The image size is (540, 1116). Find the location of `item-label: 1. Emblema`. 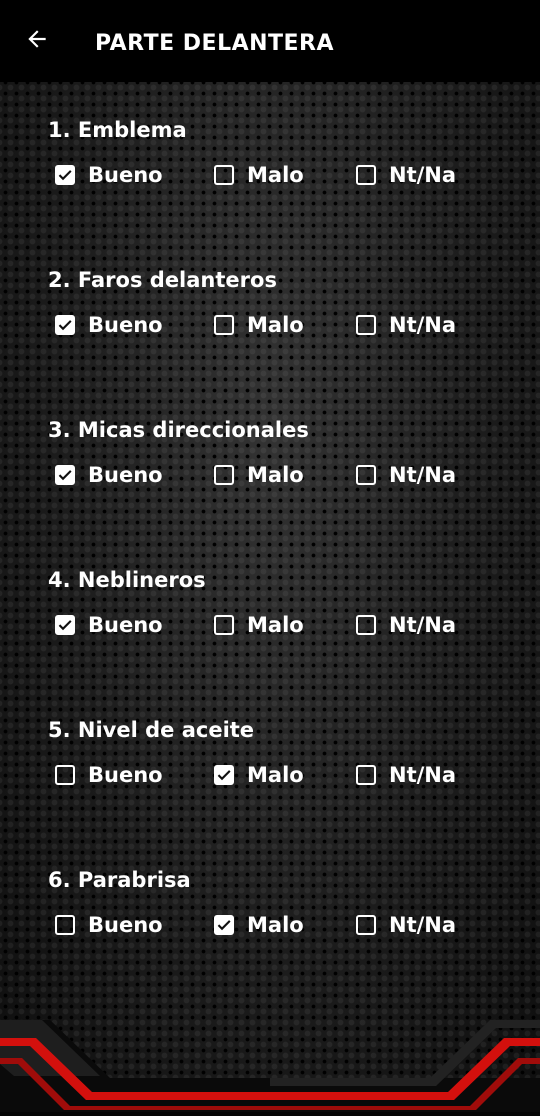

item-label: 1. Emblema is located at coordinates (117, 130).